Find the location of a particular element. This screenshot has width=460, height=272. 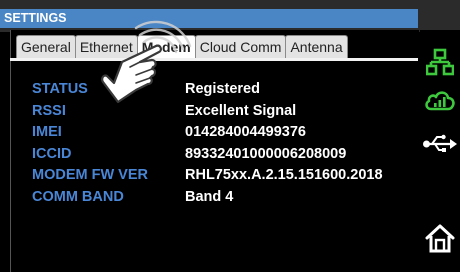

usb-icon is located at coordinates (440, 143).